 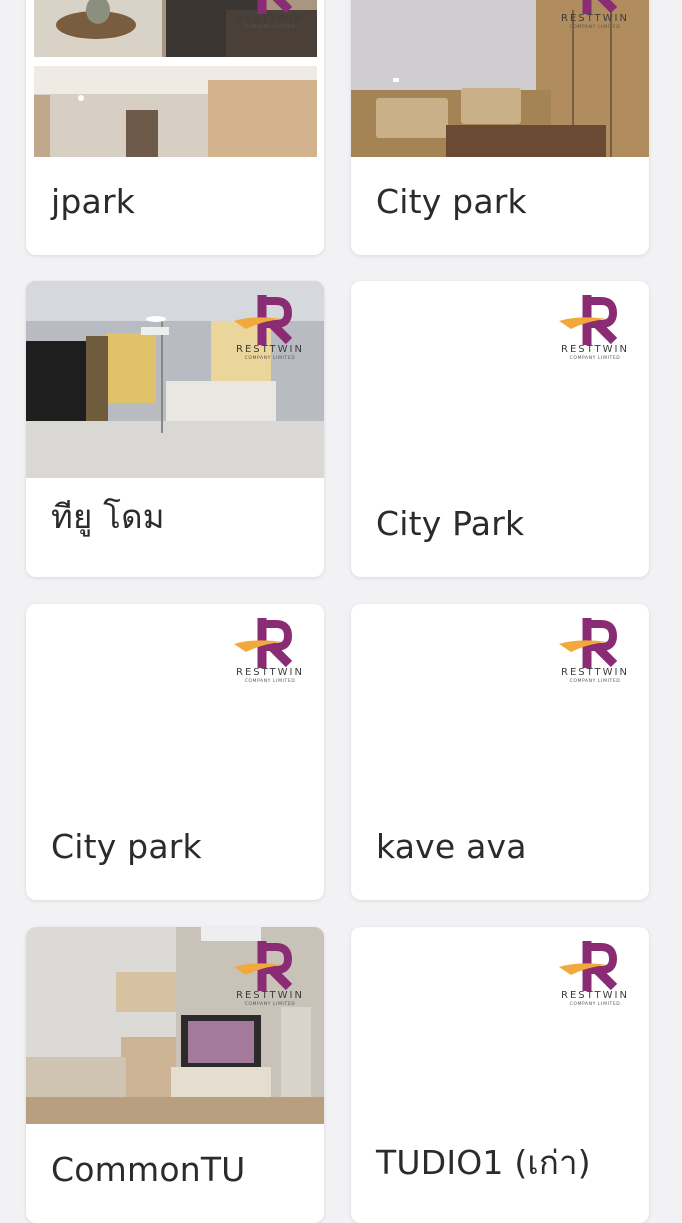 What do you see at coordinates (175, 429) in the screenshot?
I see `listing-card-tu-dome: RESTTWIN COMPANY LIMITED ทียู โดม` at bounding box center [175, 429].